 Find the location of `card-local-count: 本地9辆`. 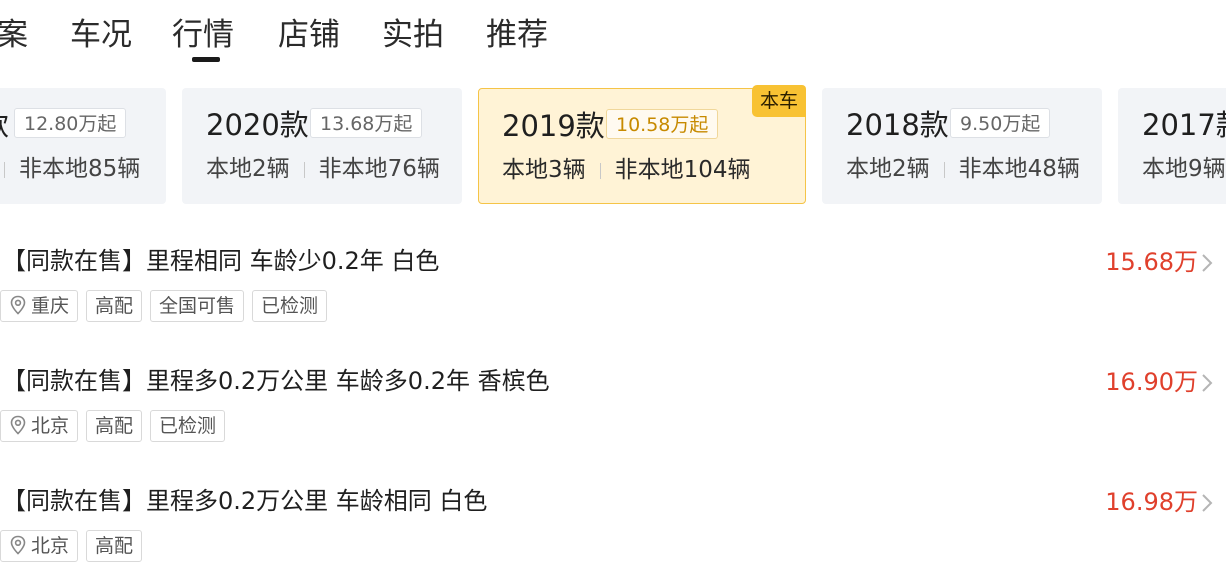

card-local-count: 本地9辆 is located at coordinates (1184, 169).